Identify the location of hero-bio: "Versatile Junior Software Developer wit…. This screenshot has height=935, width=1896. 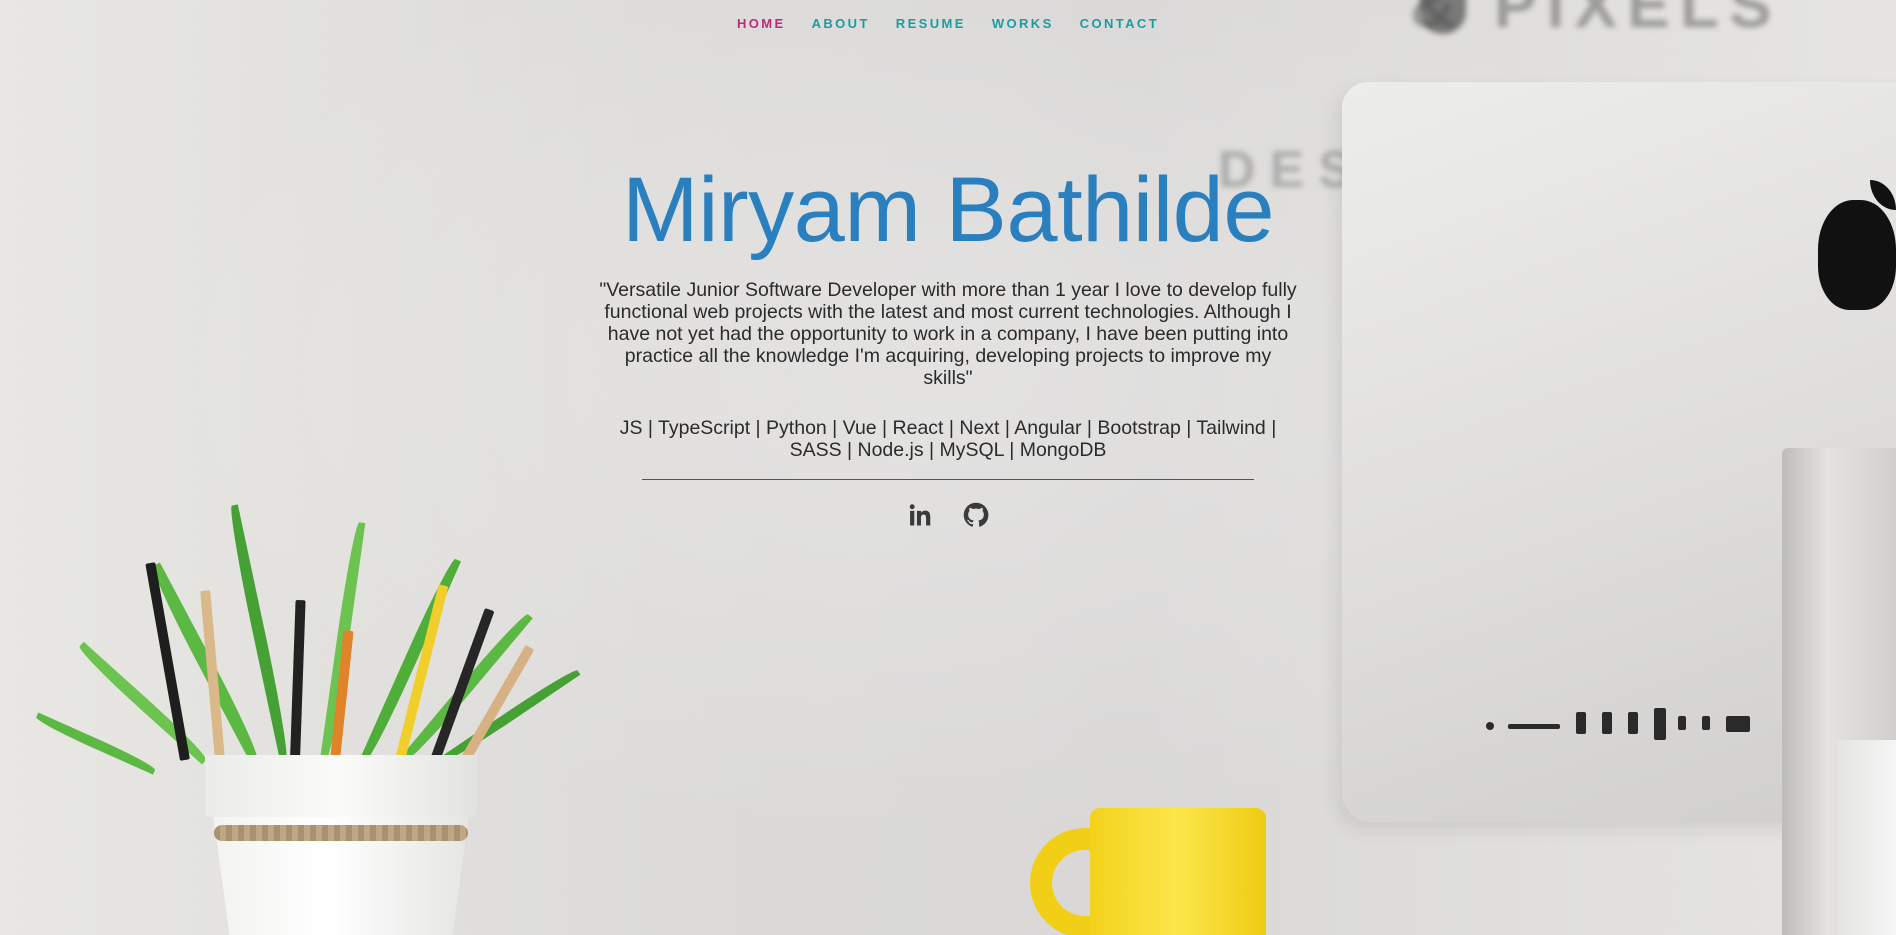
(948, 334).